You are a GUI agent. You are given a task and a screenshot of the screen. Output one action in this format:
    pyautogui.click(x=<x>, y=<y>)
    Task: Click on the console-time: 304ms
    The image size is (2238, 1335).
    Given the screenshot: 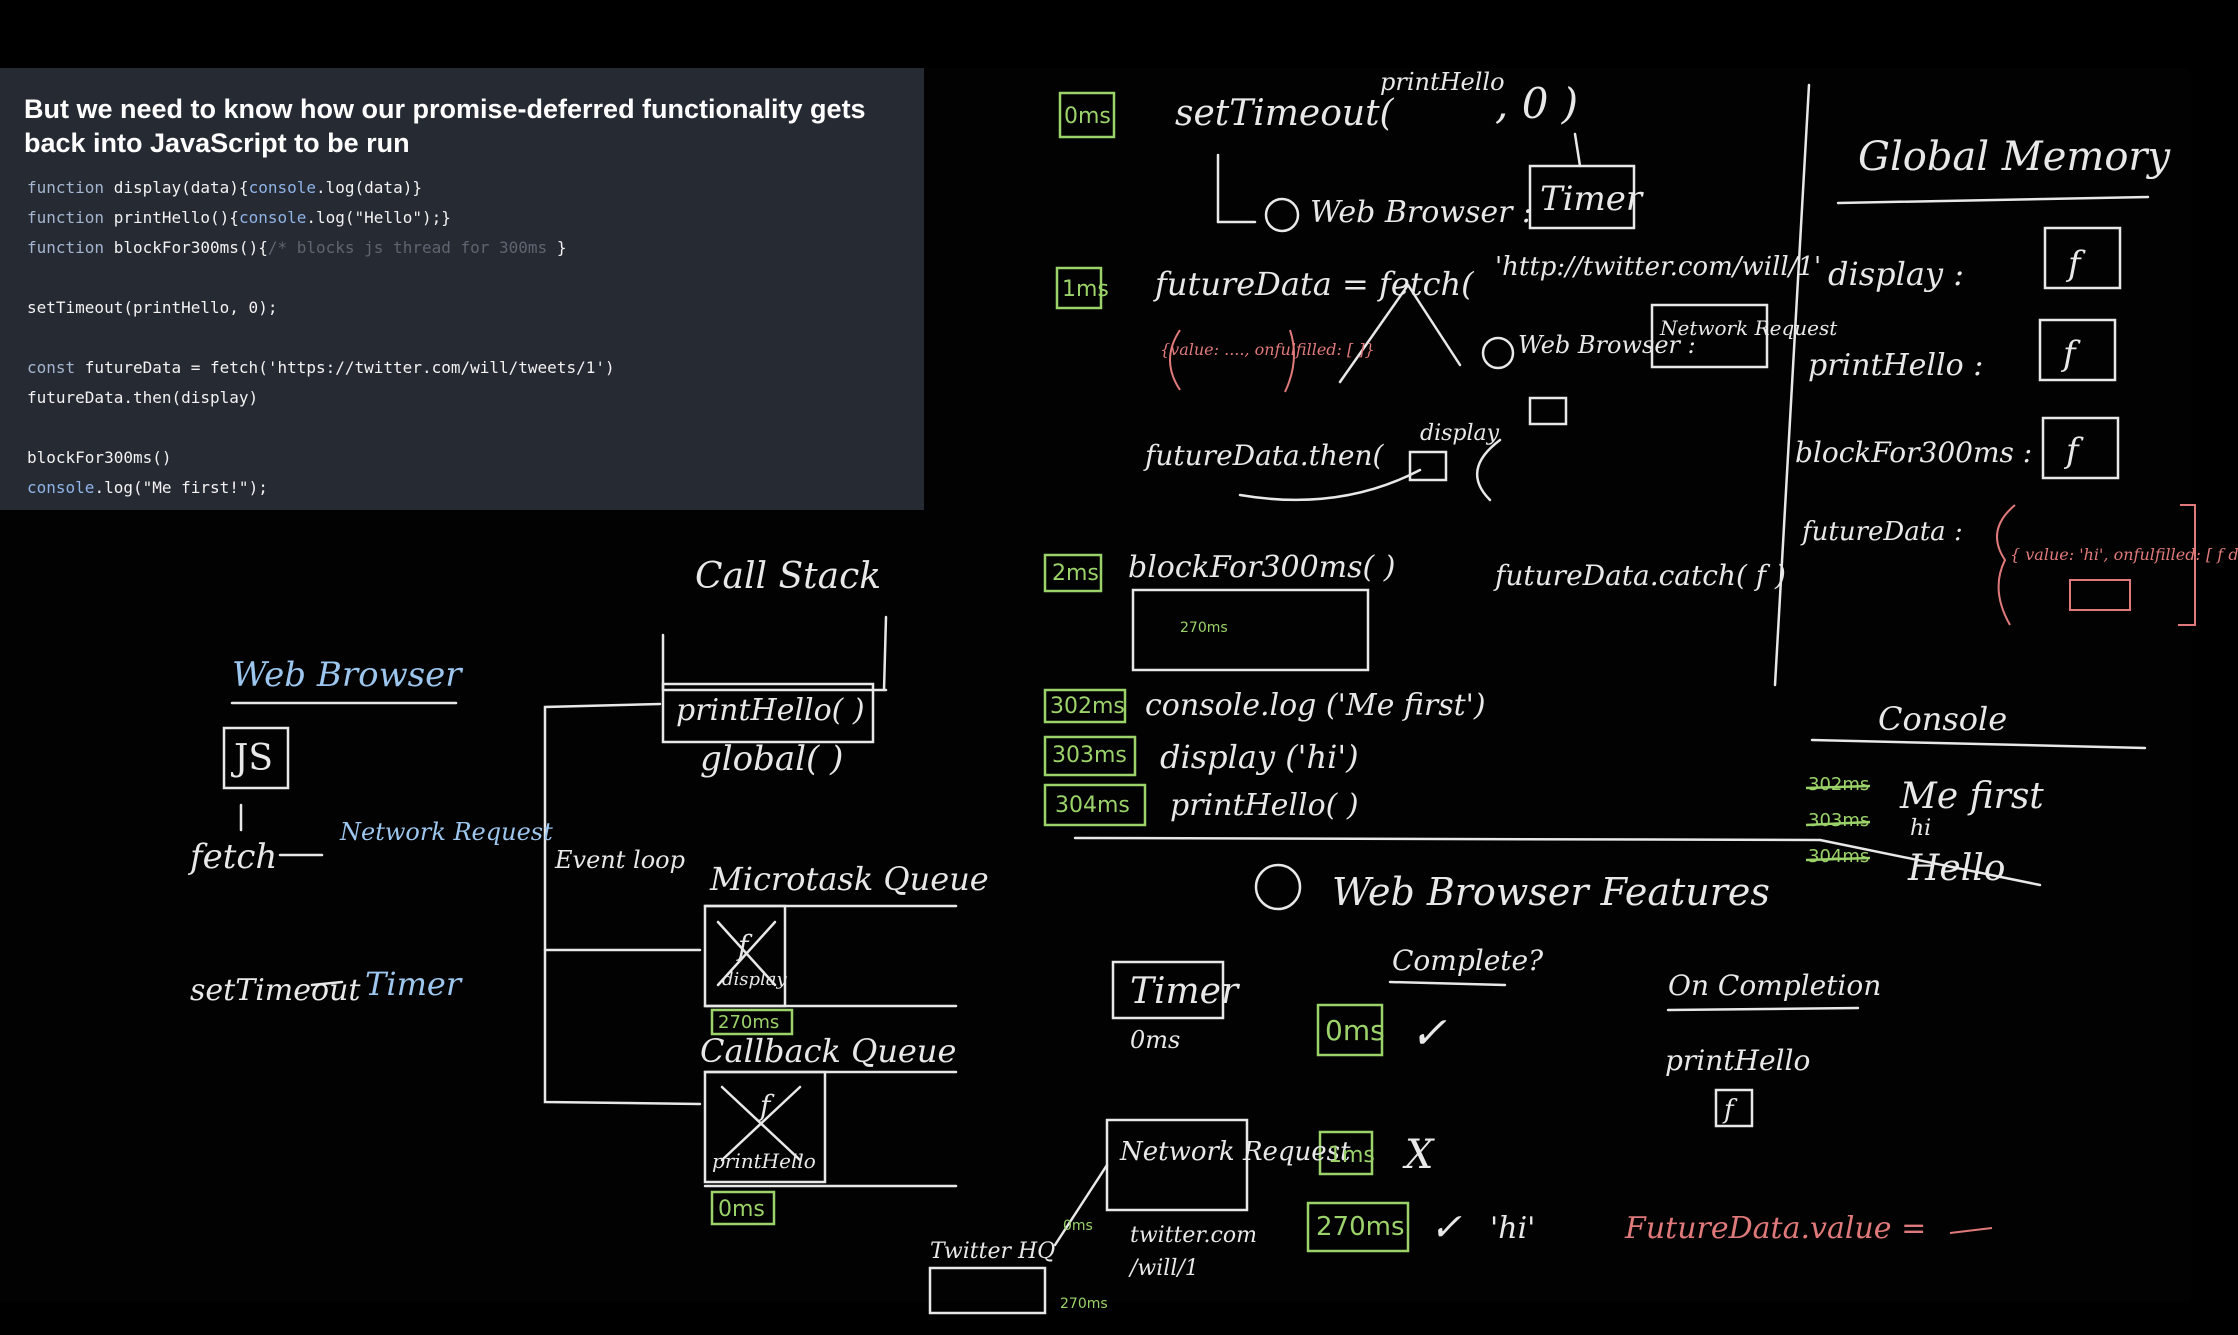 What is the action you would take?
    pyautogui.click(x=1838, y=856)
    